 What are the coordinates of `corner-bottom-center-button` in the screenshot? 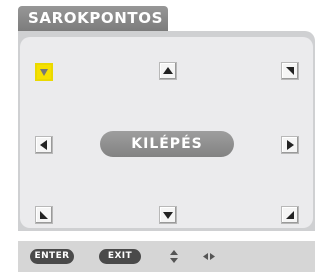 It's located at (168, 215).